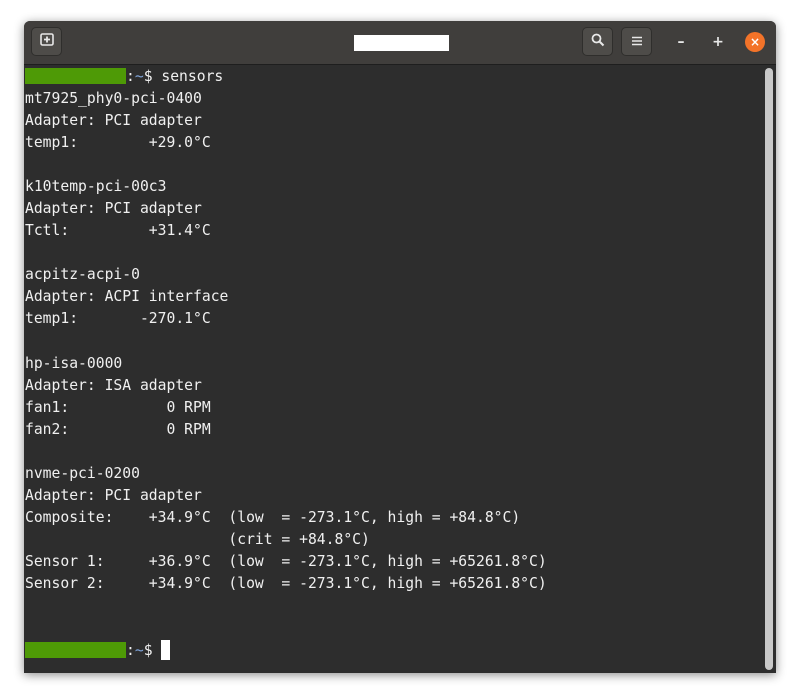 The image size is (800, 699). I want to click on prompt-line: :~$, so click(98, 651).